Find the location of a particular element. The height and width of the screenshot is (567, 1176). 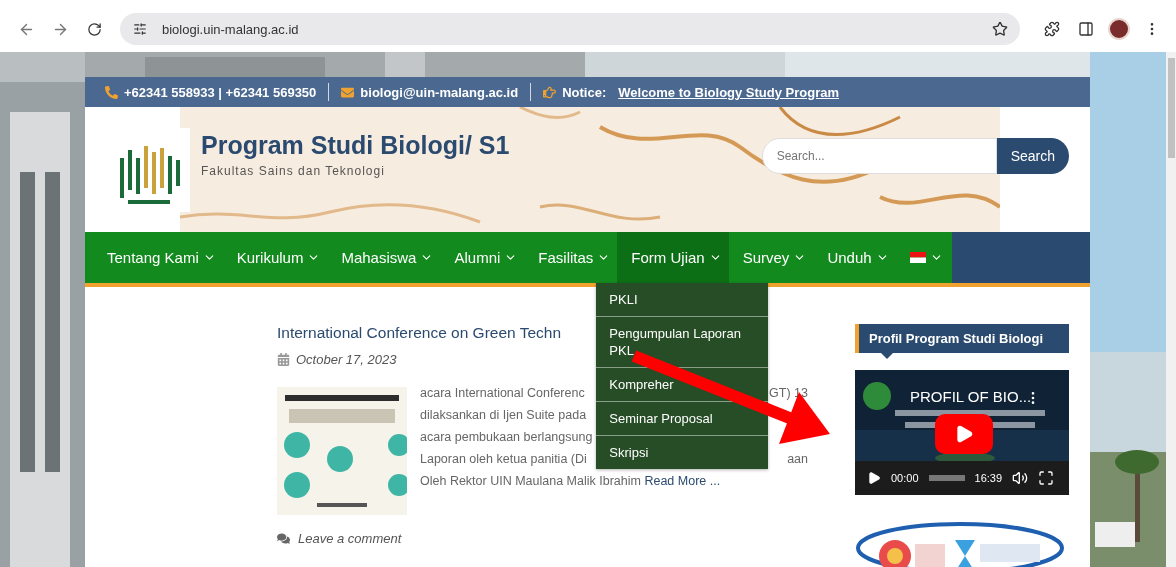

post-title: International Conference on Green Techn is located at coordinates (419, 333).